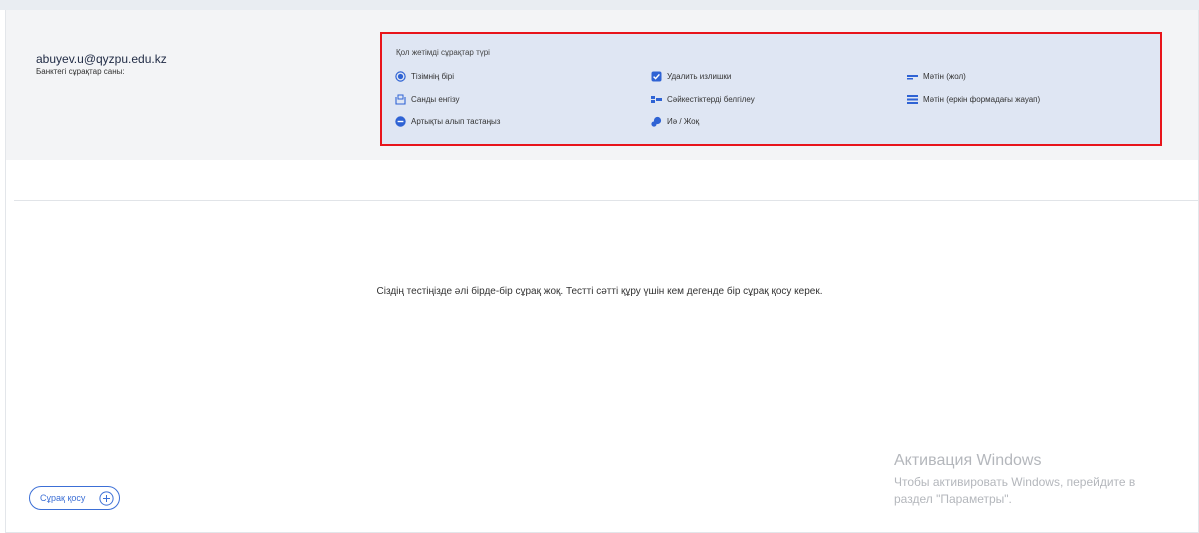 The height and width of the screenshot is (533, 1199). Describe the element at coordinates (63, 498) in the screenshot. I see `add-question-label: Сұрақ қосу` at that location.